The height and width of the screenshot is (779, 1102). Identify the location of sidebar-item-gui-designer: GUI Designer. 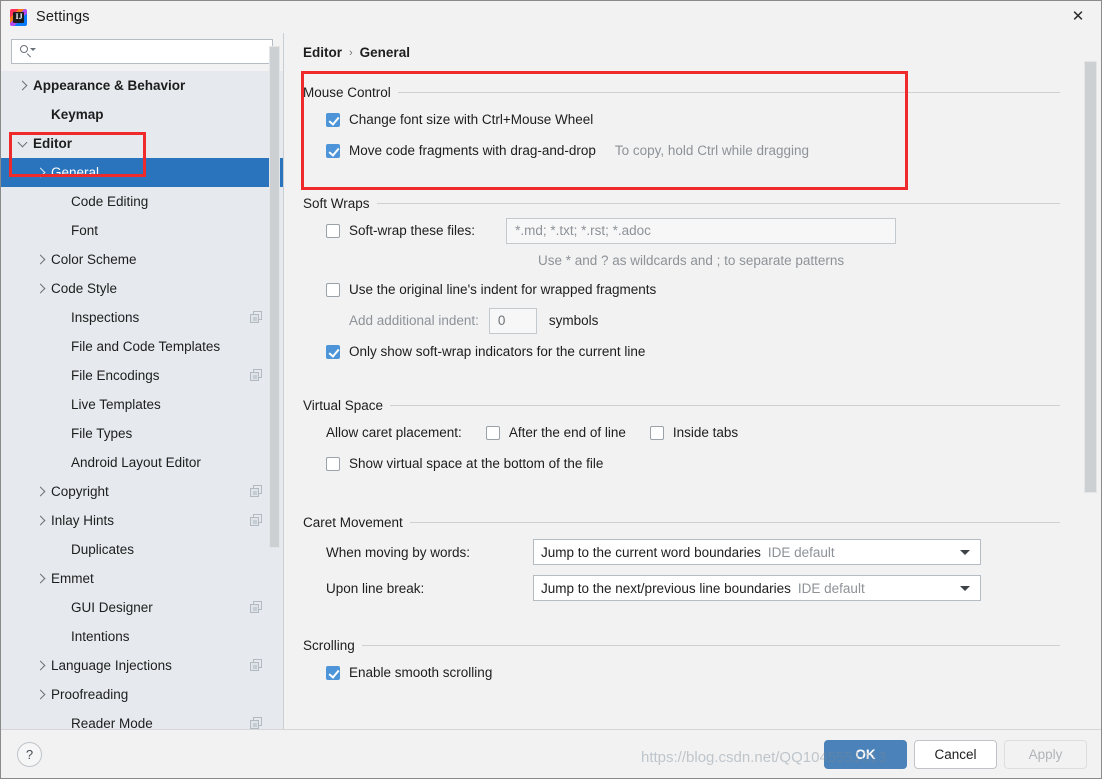
(142, 607).